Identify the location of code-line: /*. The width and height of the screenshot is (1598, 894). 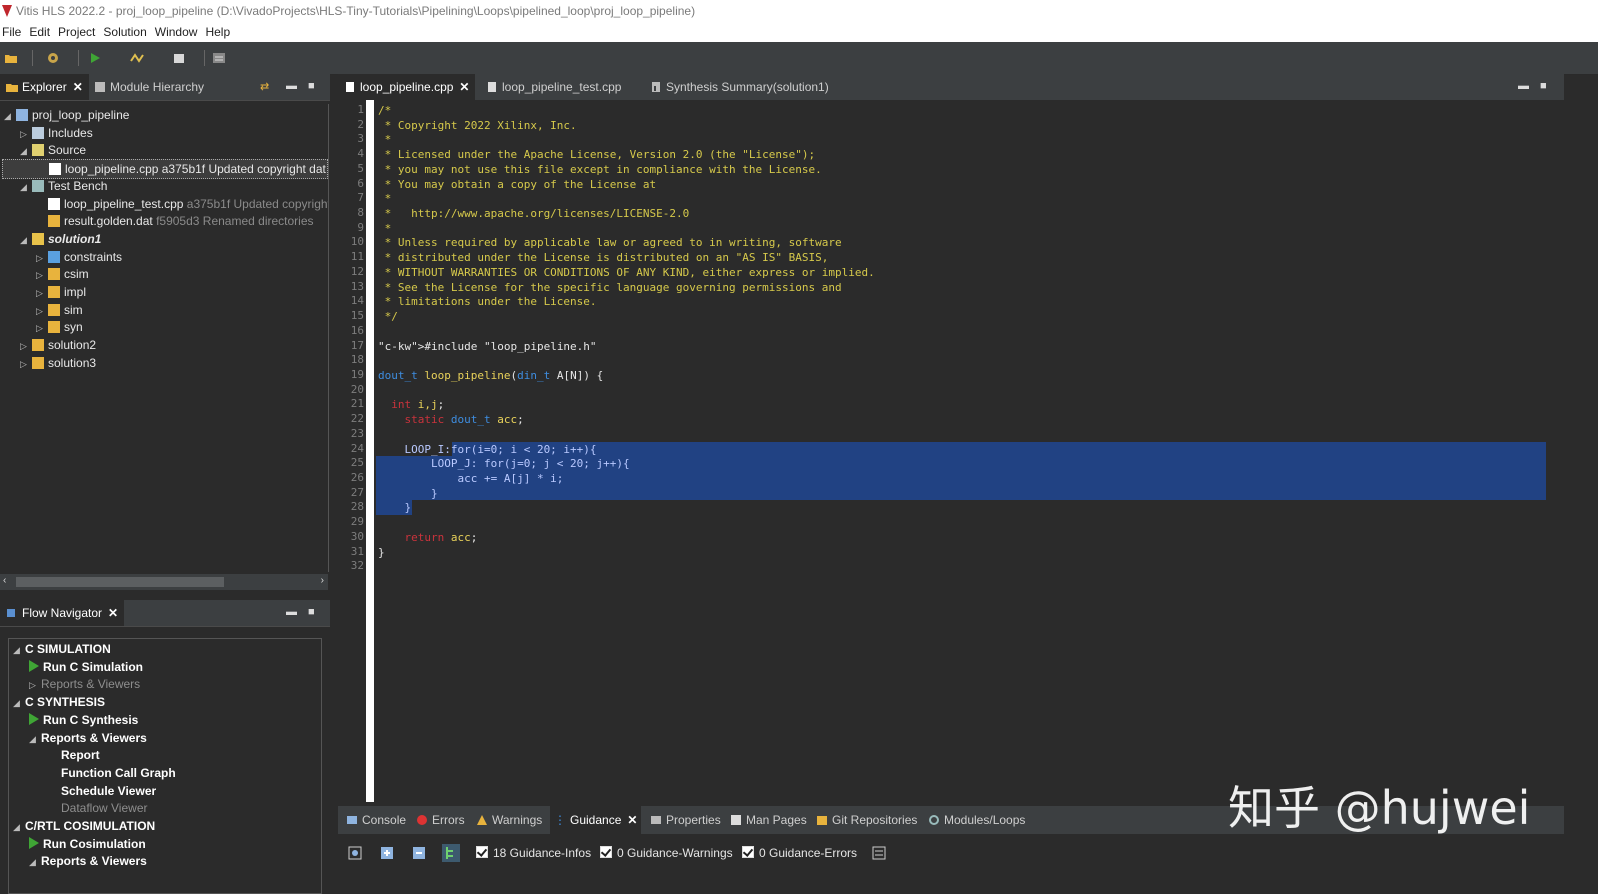
(384, 110).